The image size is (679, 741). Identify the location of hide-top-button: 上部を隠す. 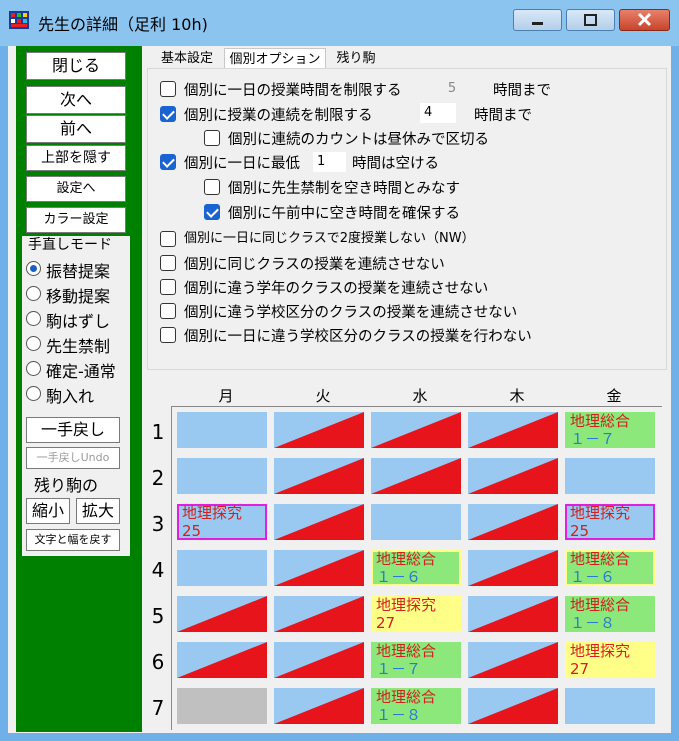
(76, 158).